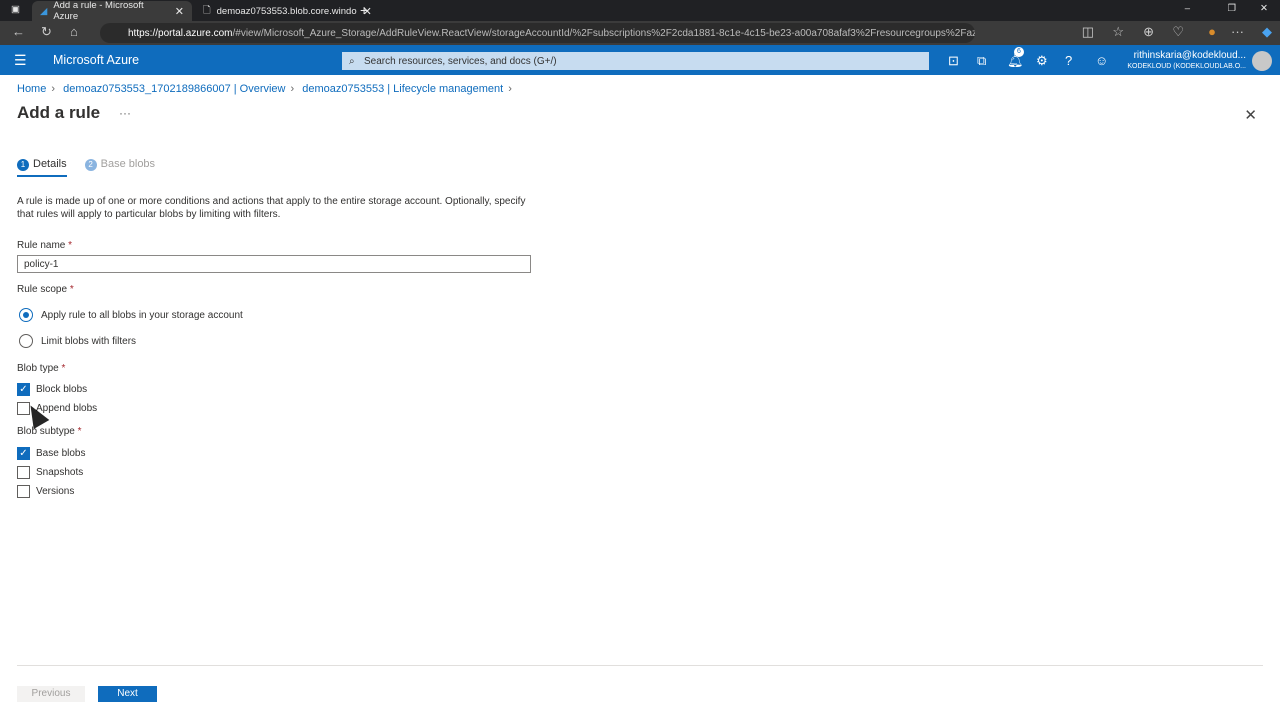  Describe the element at coordinates (1262, 61) in the screenshot. I see `avatar` at that location.